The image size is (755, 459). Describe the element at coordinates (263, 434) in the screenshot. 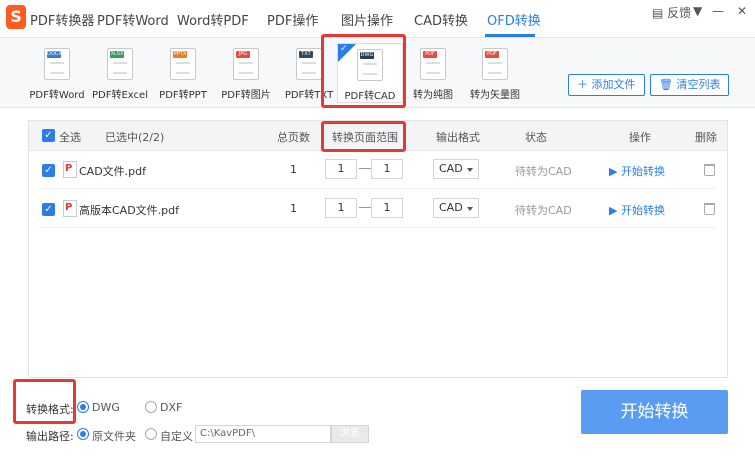

I see `output-path-input: C:\KavPDF\` at that location.